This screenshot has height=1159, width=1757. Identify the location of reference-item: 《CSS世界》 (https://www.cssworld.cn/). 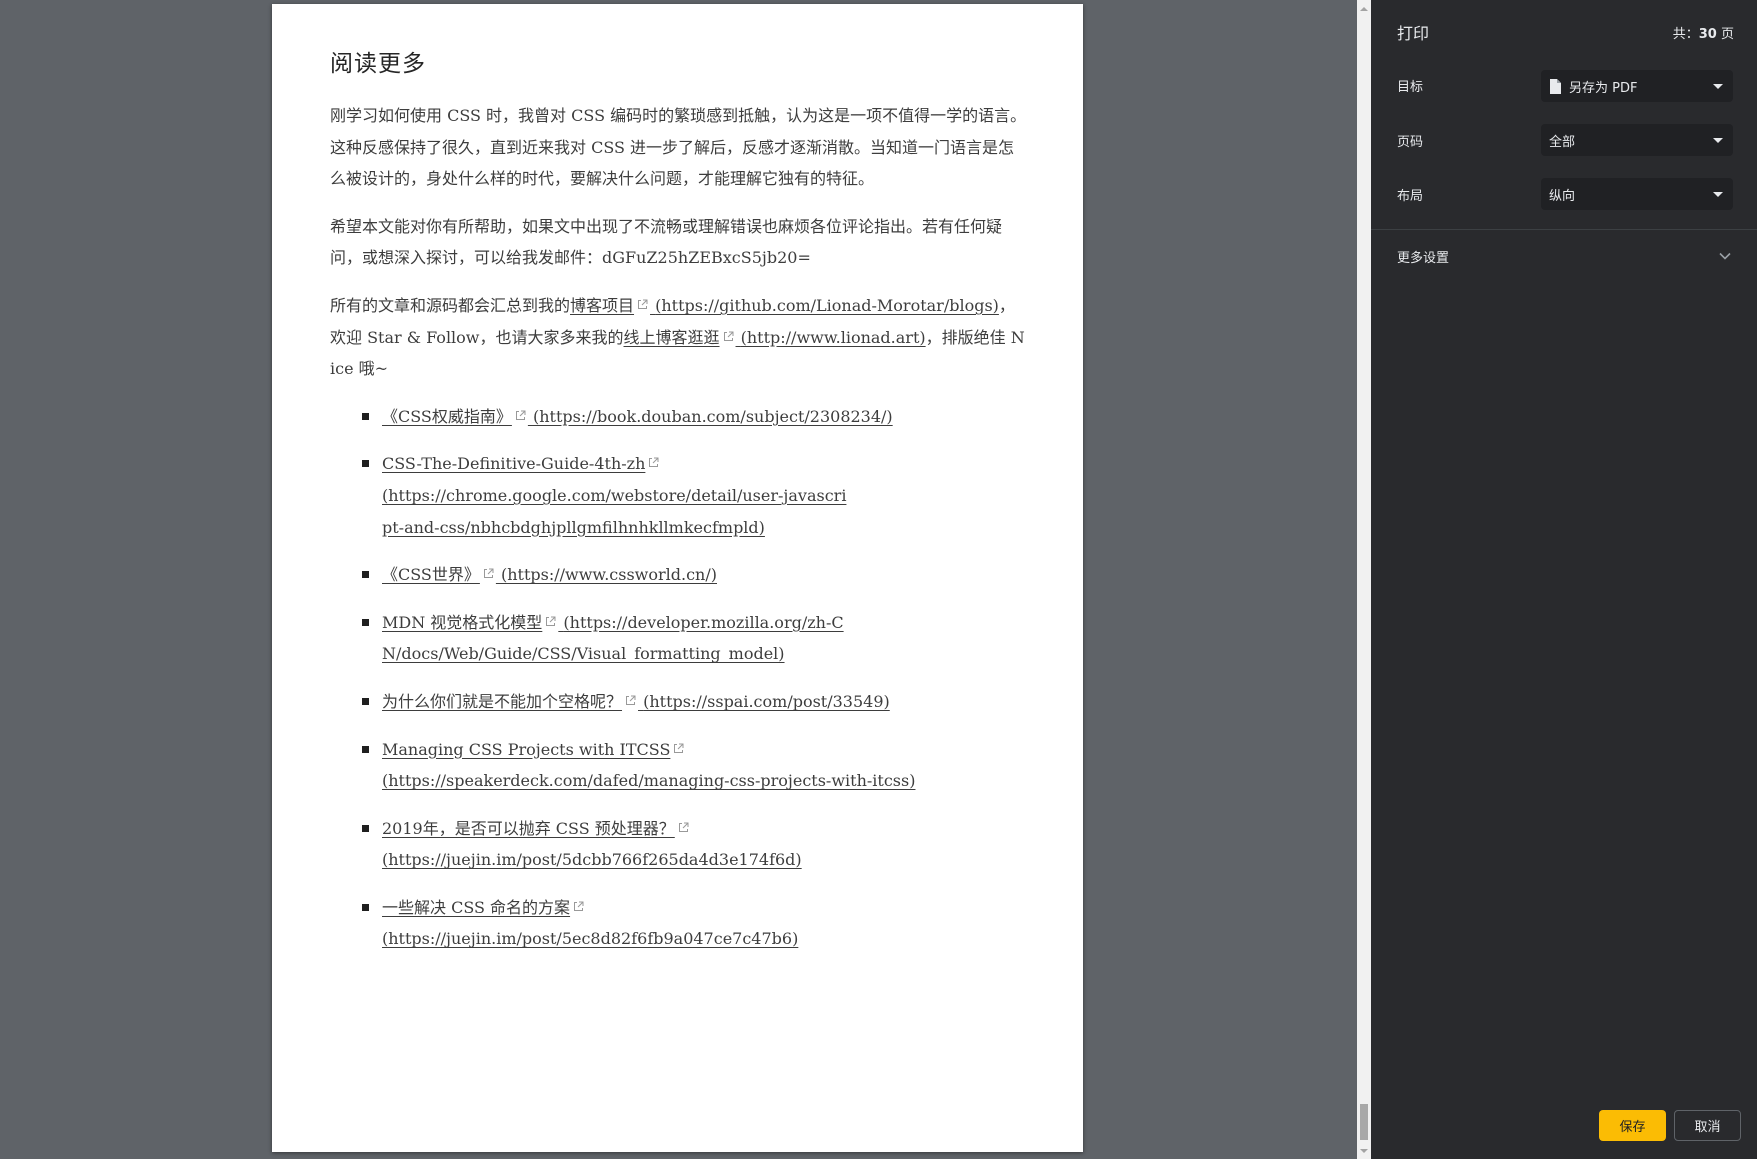
(694, 575).